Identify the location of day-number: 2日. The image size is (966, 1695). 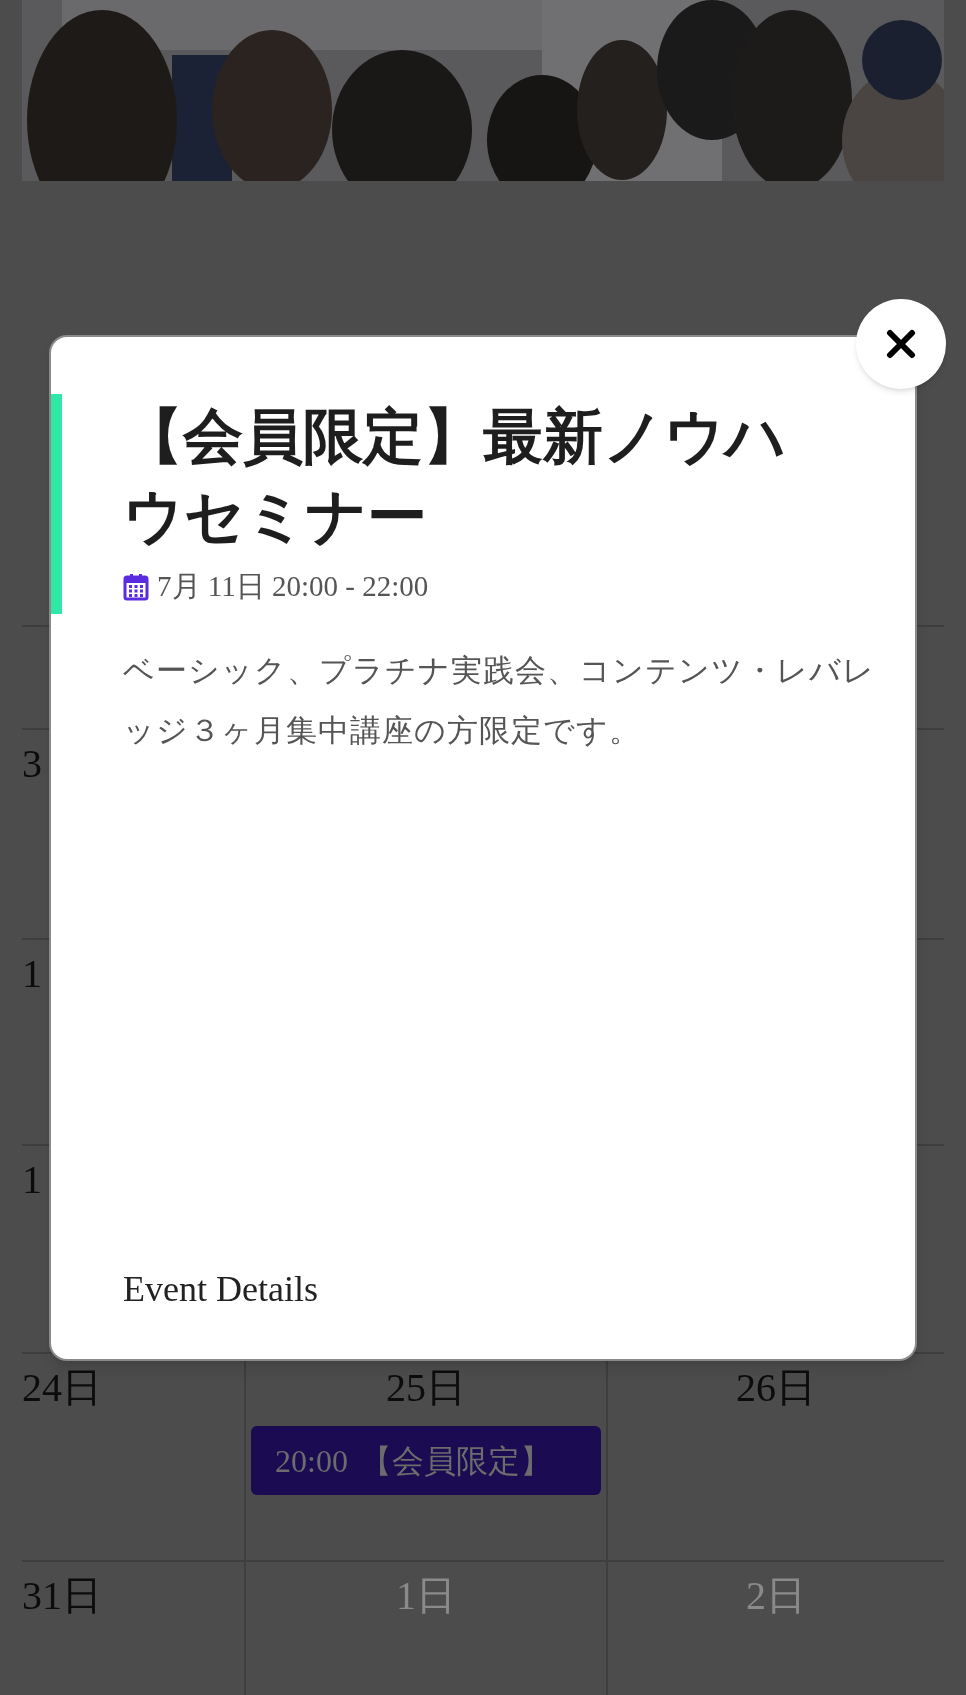
(776, 1596).